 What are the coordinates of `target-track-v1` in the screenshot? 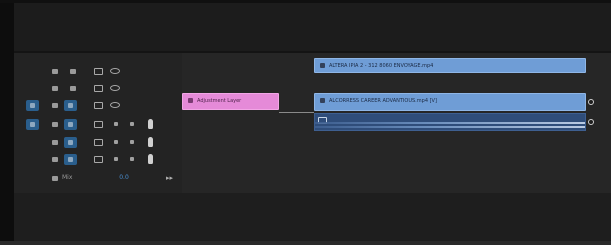 It's located at (70, 105).